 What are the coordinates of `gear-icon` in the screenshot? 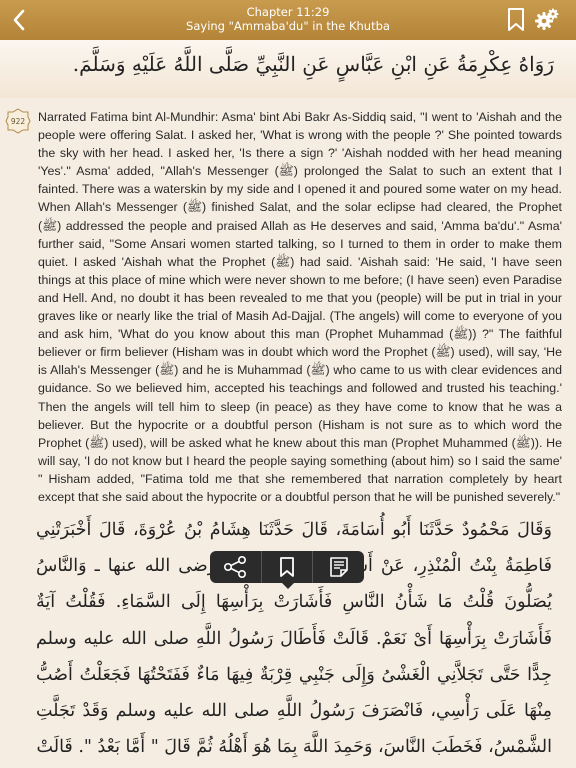 It's located at (547, 19).